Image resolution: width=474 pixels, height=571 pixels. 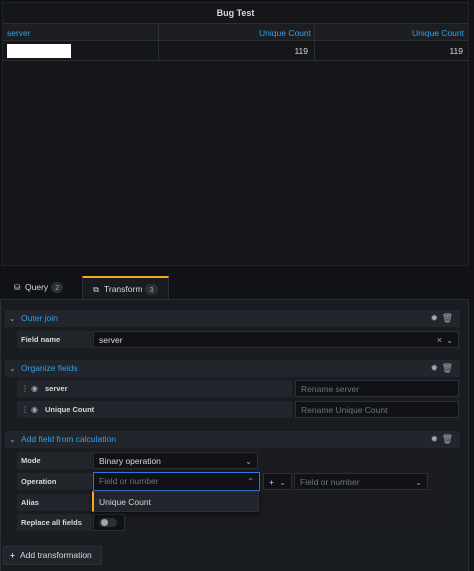 I want to click on server-cell, so click(x=39, y=51).